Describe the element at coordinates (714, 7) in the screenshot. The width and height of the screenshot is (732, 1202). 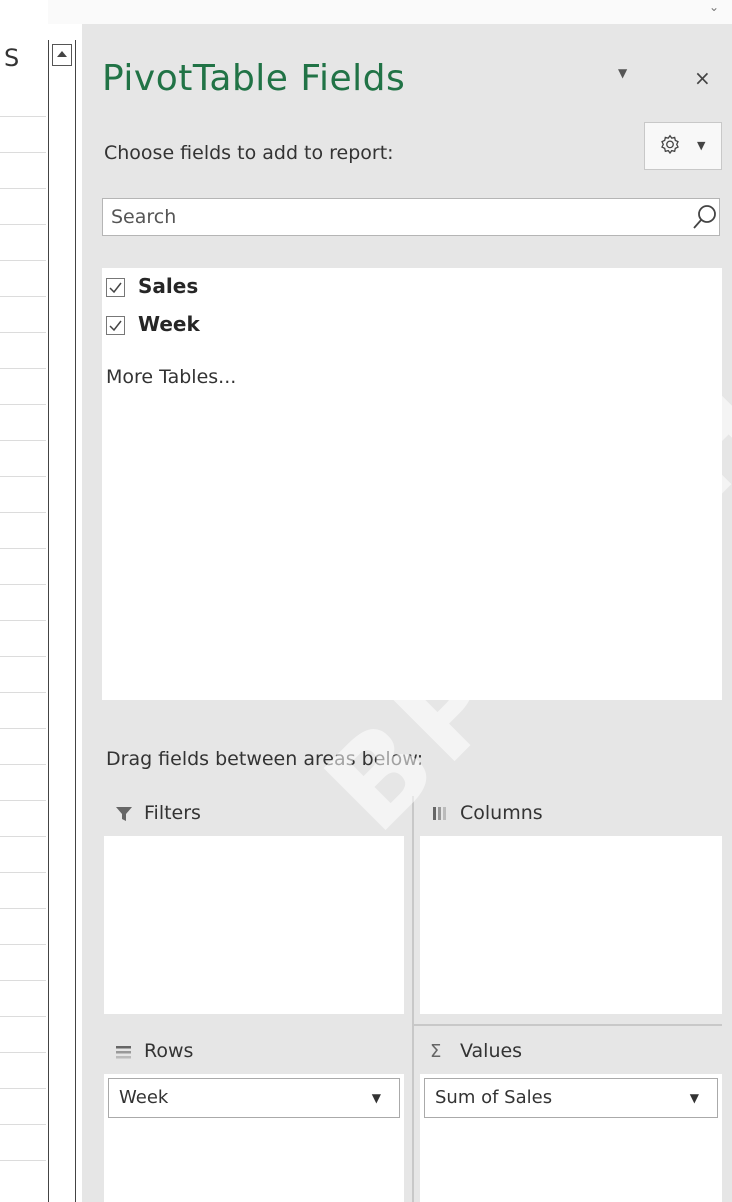
I see `ribbon-collapse-icon: ⌄` at that location.